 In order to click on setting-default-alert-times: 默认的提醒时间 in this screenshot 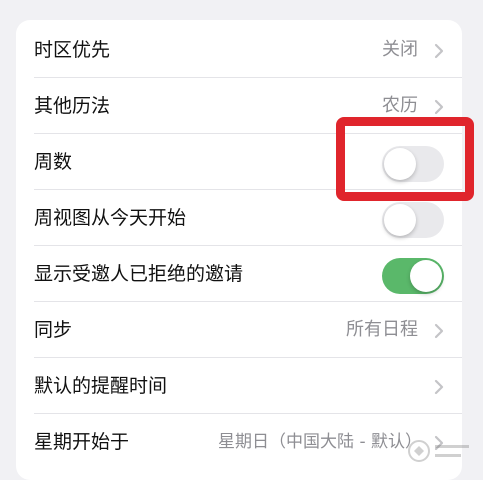, I will do `click(239, 386)`.